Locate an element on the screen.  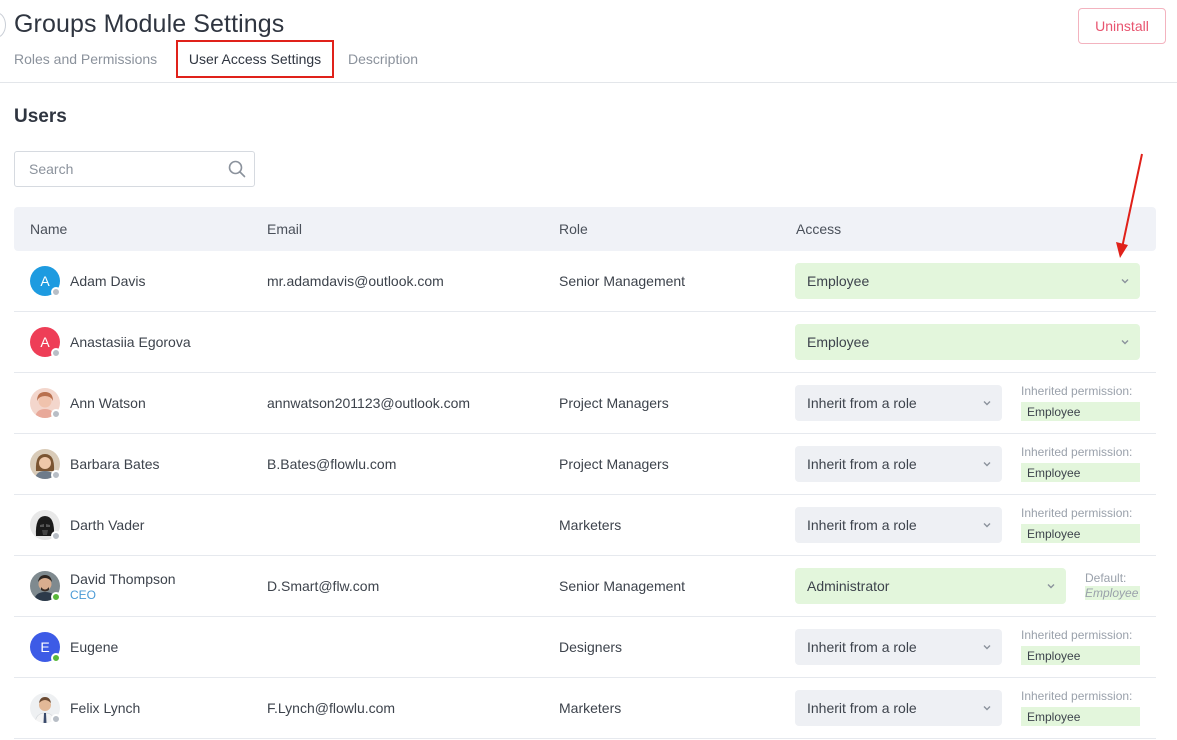
table-header: Name Email Role Access is located at coordinates (585, 229).